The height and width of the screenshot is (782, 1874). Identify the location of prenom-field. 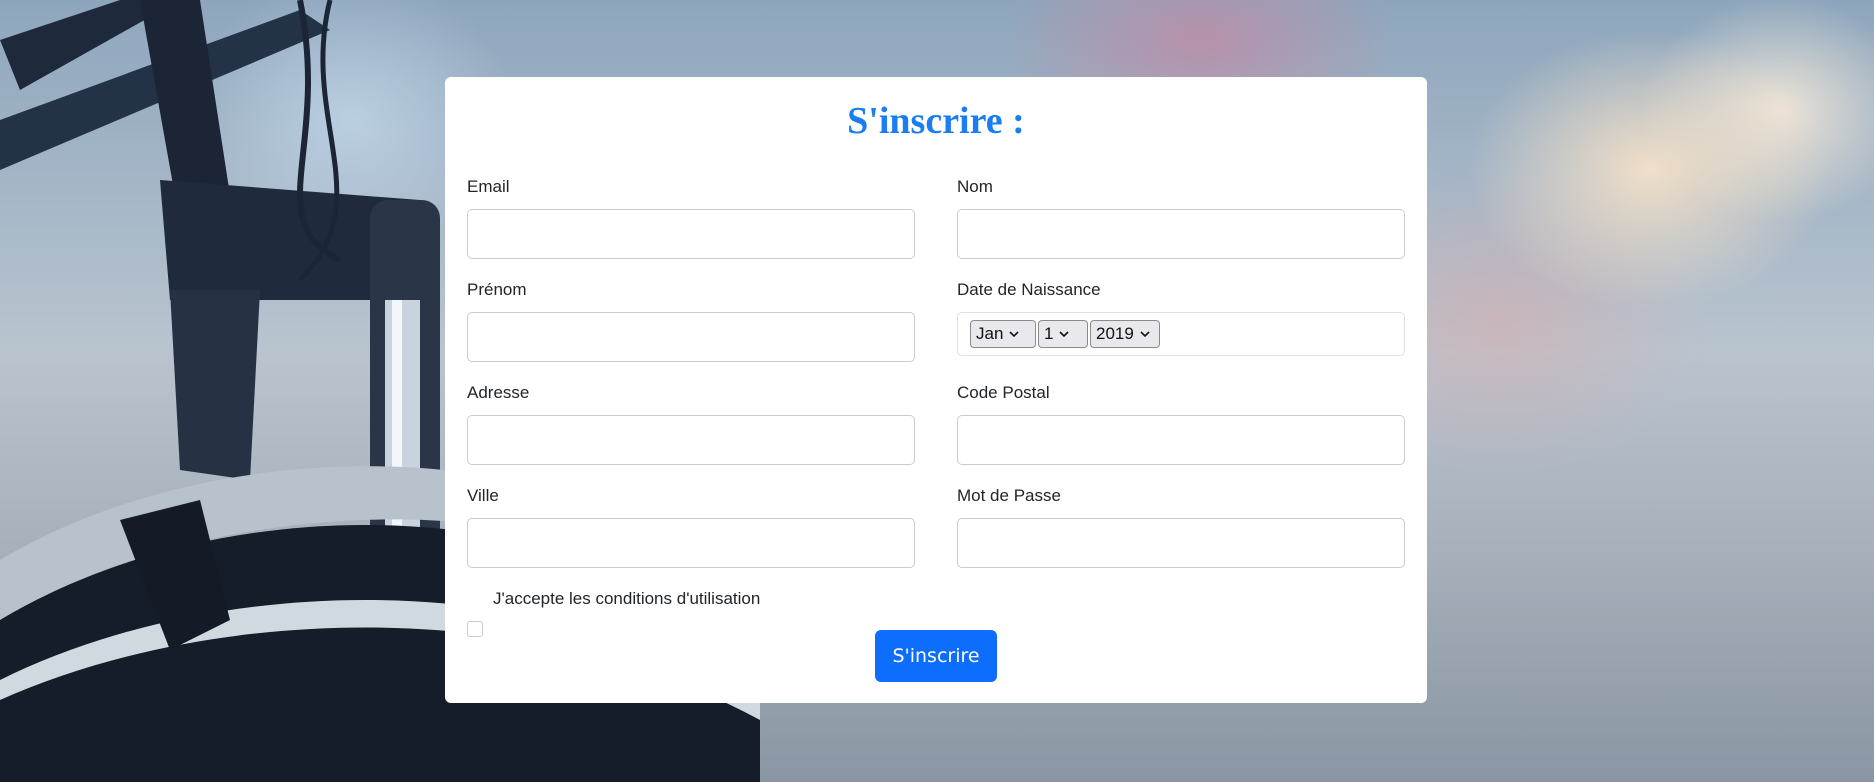
(691, 337).